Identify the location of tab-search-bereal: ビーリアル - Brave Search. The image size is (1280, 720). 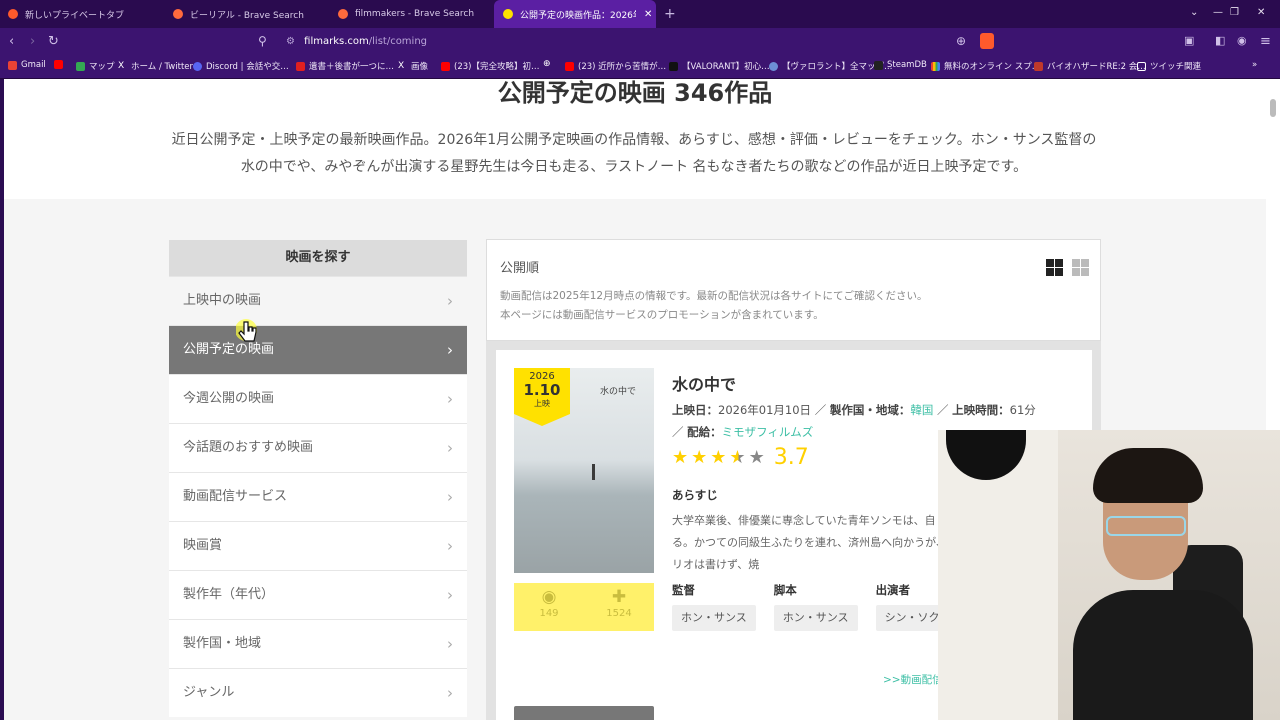
(248, 14).